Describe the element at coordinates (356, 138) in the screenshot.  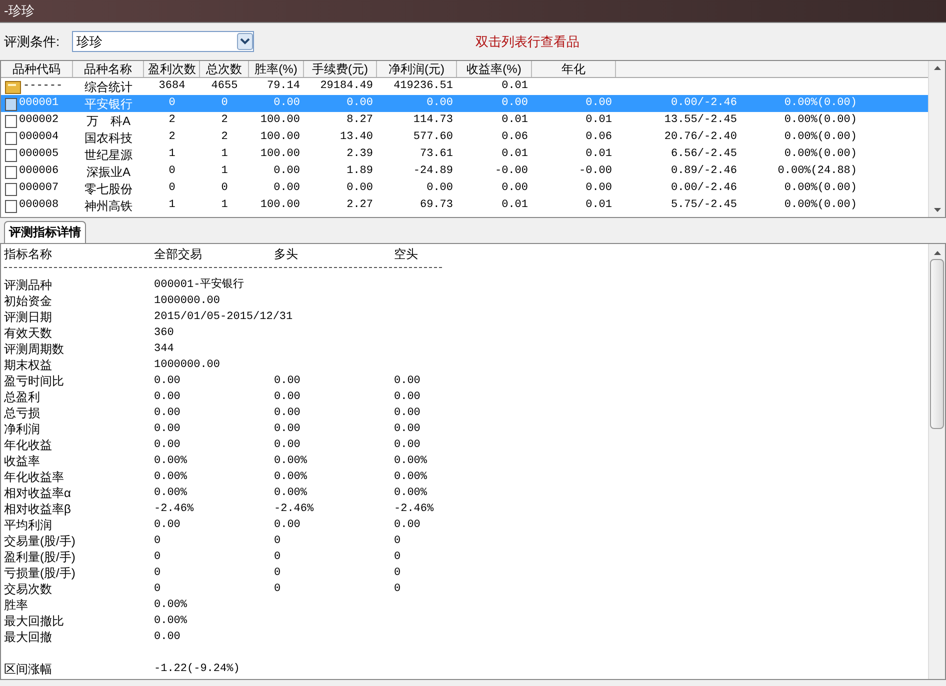
I see `table-cell-text: 13.40` at that location.